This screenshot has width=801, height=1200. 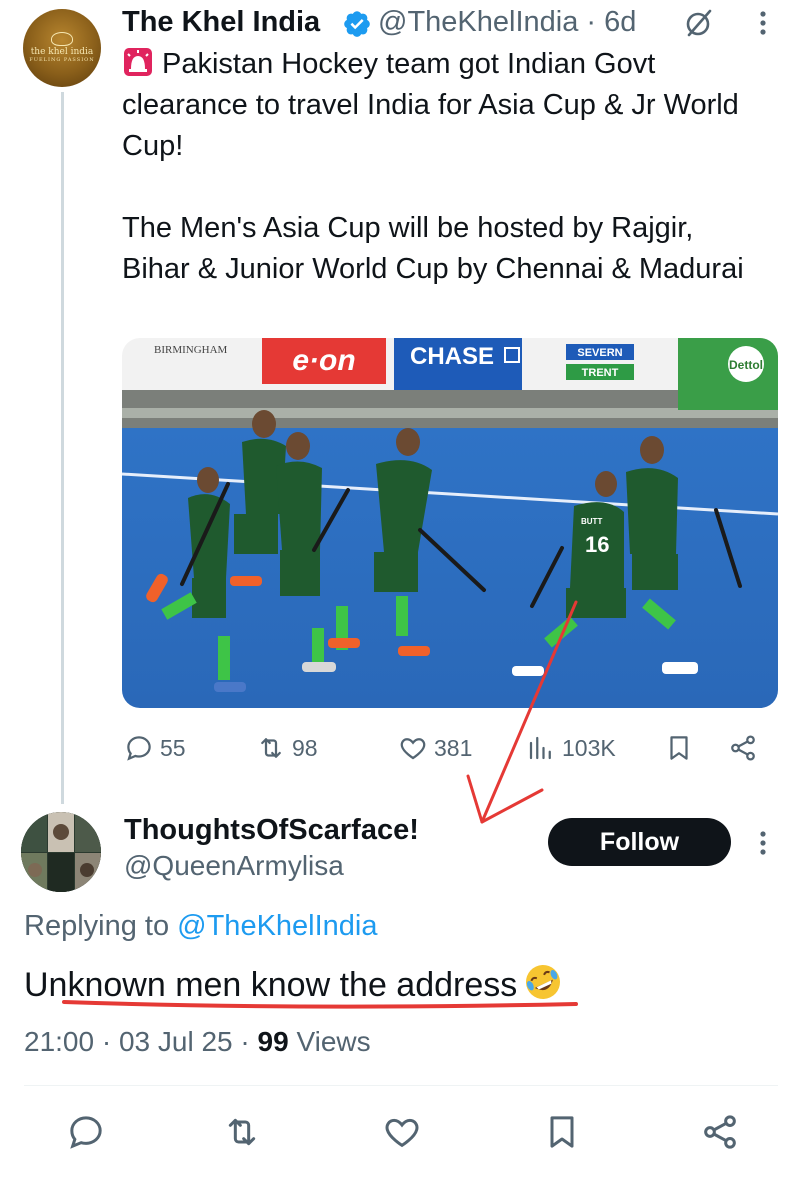 What do you see at coordinates (62, 39) in the screenshot?
I see `logo-swirl-icon` at bounding box center [62, 39].